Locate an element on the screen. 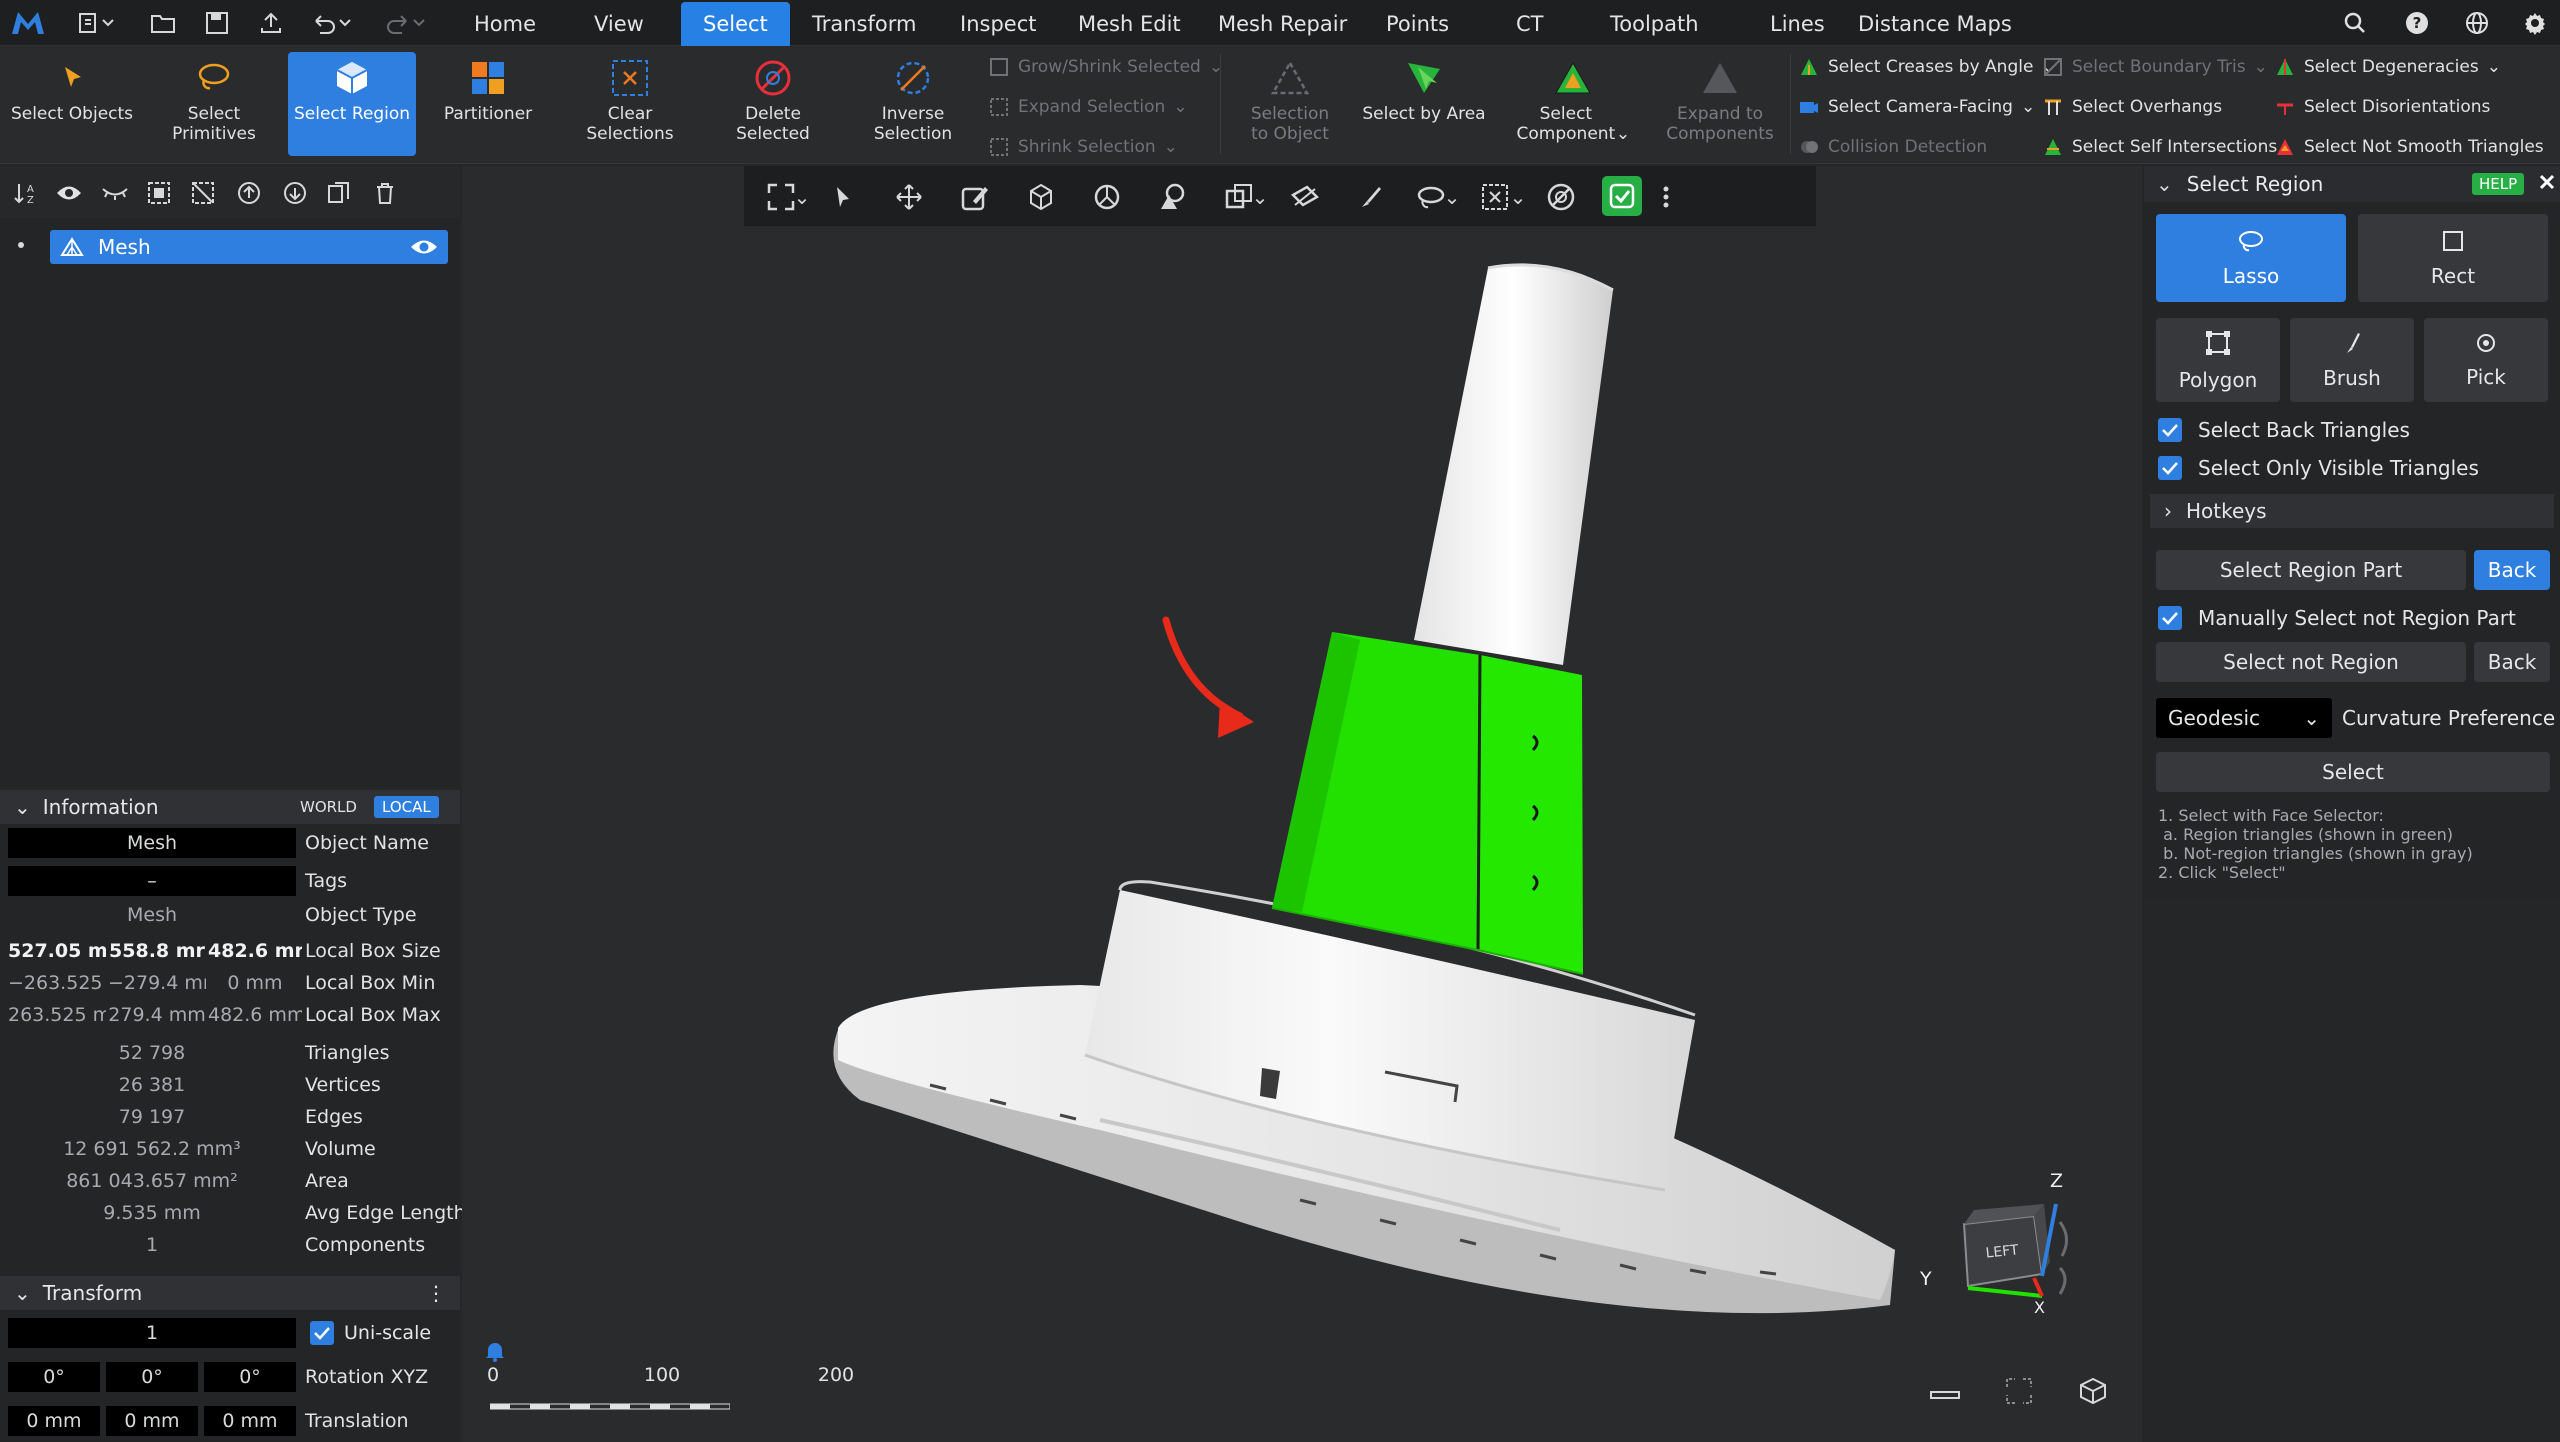 The image size is (2560, 1442). select-back-checkbox is located at coordinates (2170, 430).